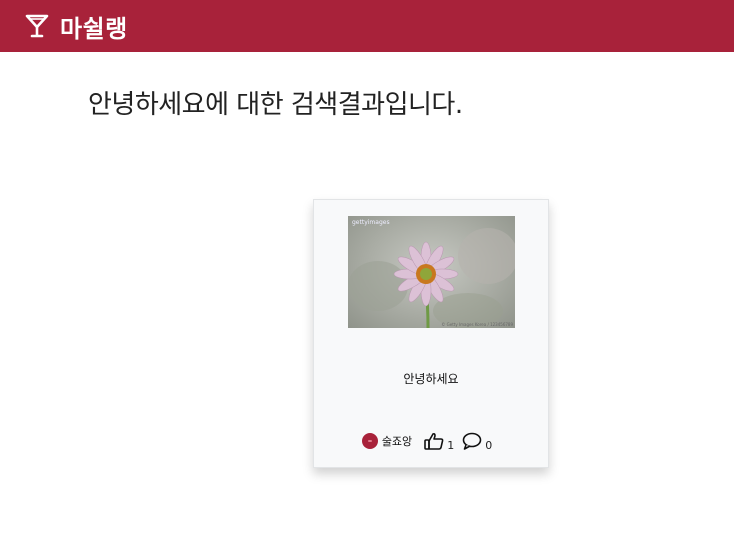  Describe the element at coordinates (37, 26) in the screenshot. I see `cocktail-glass-icon` at that location.